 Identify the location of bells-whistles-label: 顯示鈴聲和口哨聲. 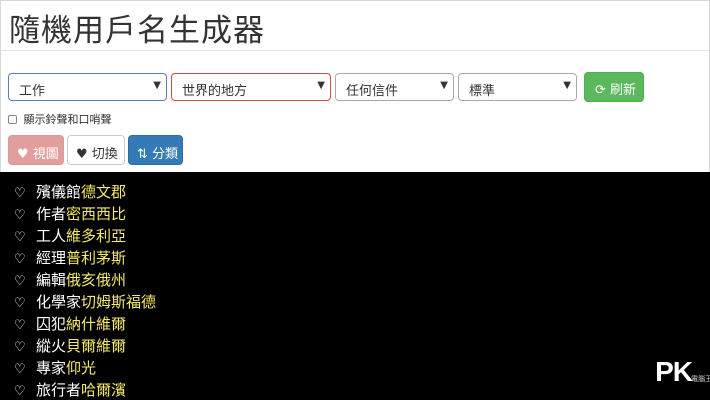
(67, 119).